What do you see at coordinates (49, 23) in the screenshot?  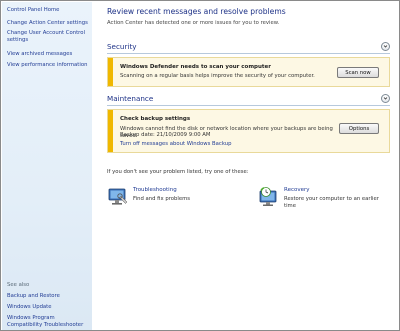 I see `sidebar-link-change-action-center-settings: Change Action Center settings` at bounding box center [49, 23].